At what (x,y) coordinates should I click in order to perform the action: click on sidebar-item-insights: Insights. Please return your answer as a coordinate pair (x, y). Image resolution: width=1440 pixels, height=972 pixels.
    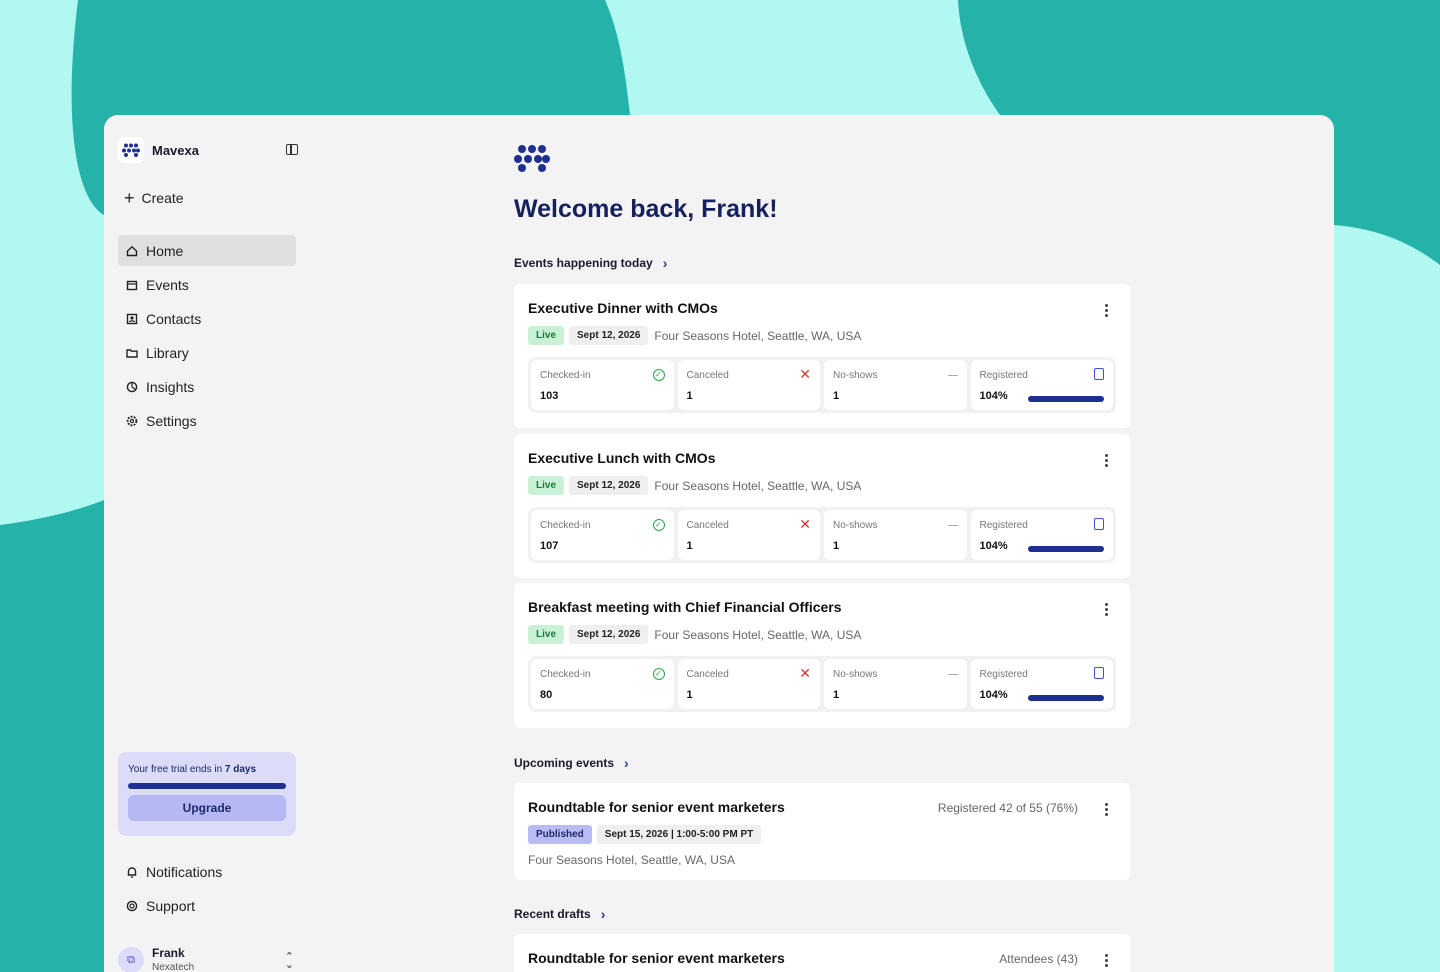
    Looking at the image, I should click on (207, 386).